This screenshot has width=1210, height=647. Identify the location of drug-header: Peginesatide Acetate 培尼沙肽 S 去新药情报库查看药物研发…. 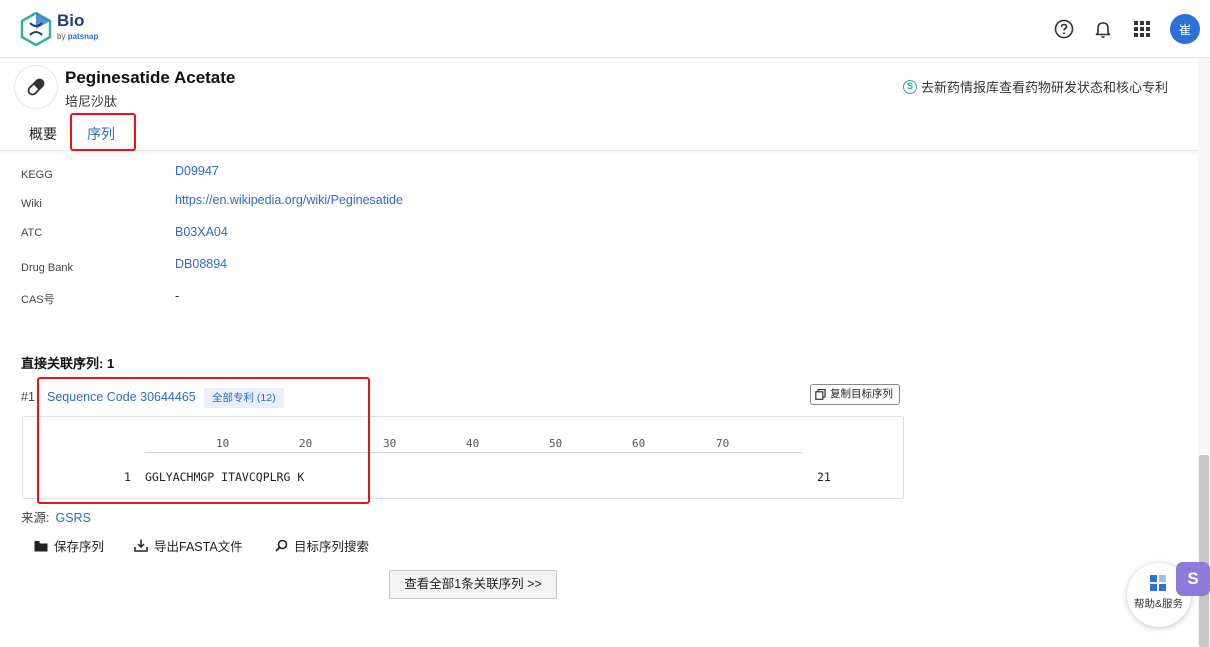
(599, 104).